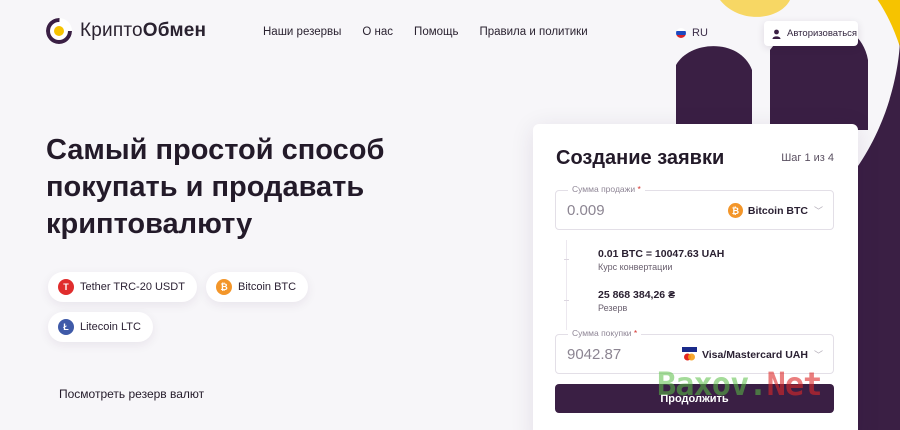  I want to click on coin-chip-label: Tether TRC-20 USDT, so click(132, 287).